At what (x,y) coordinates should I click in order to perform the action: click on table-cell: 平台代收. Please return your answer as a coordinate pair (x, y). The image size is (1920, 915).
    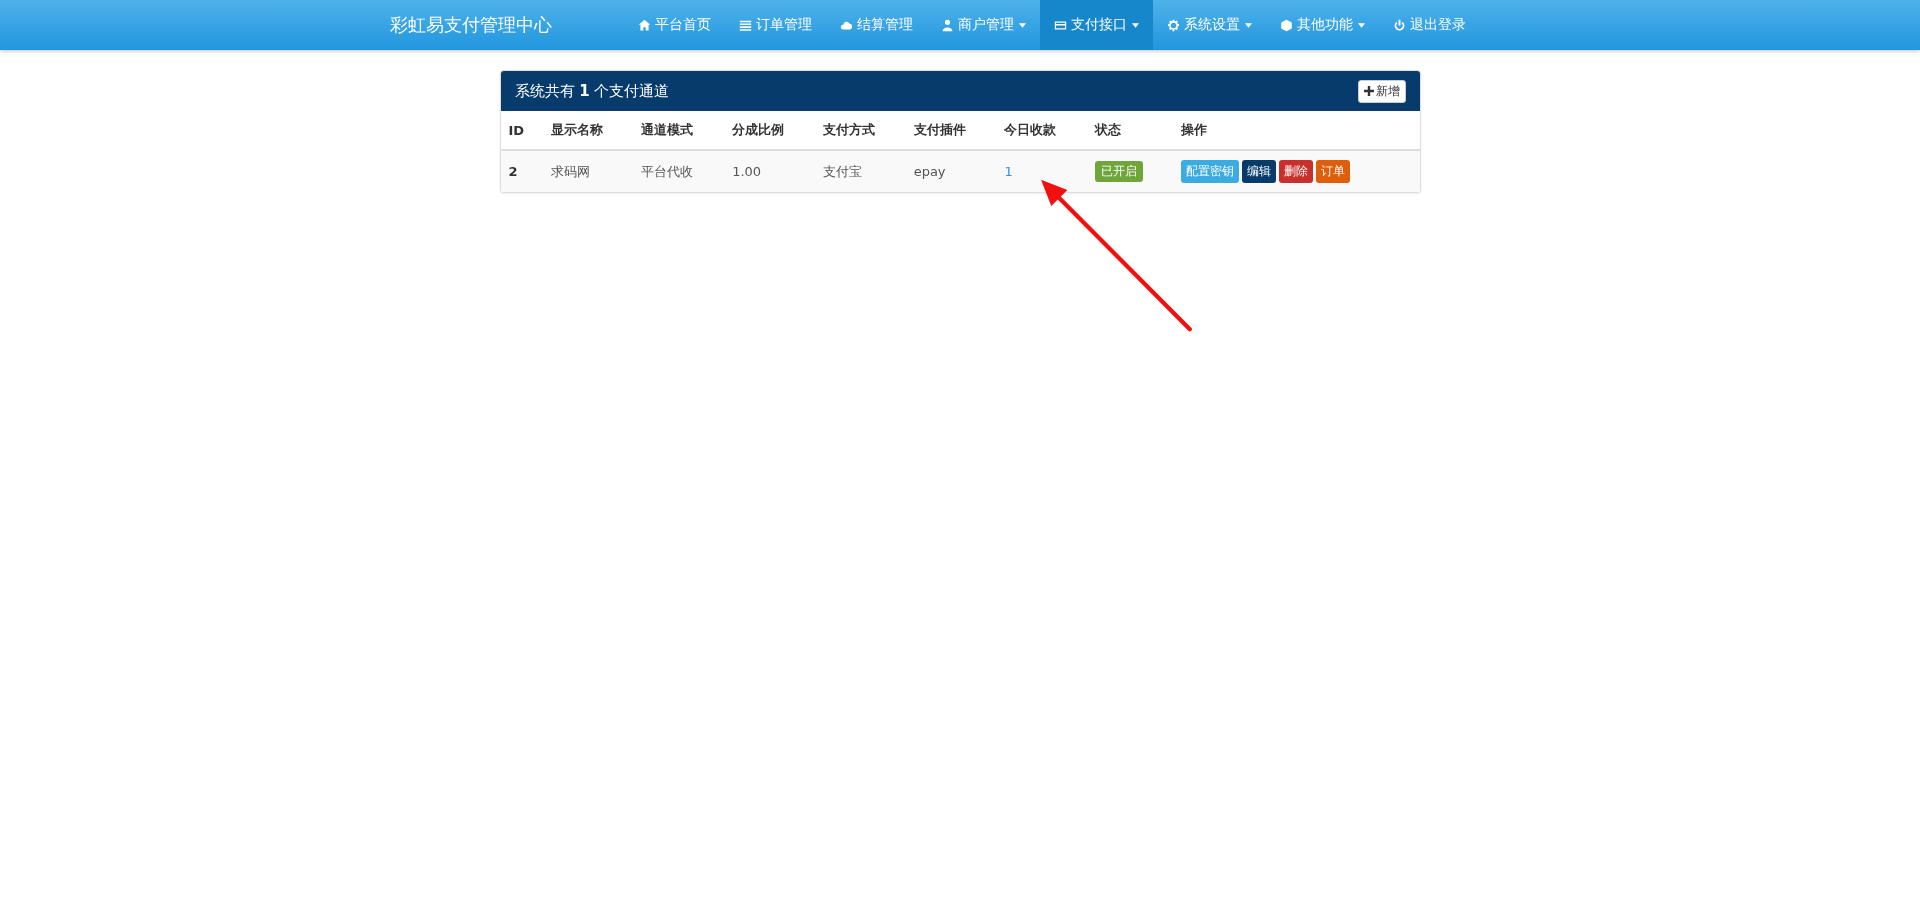
    Looking at the image, I should click on (679, 171).